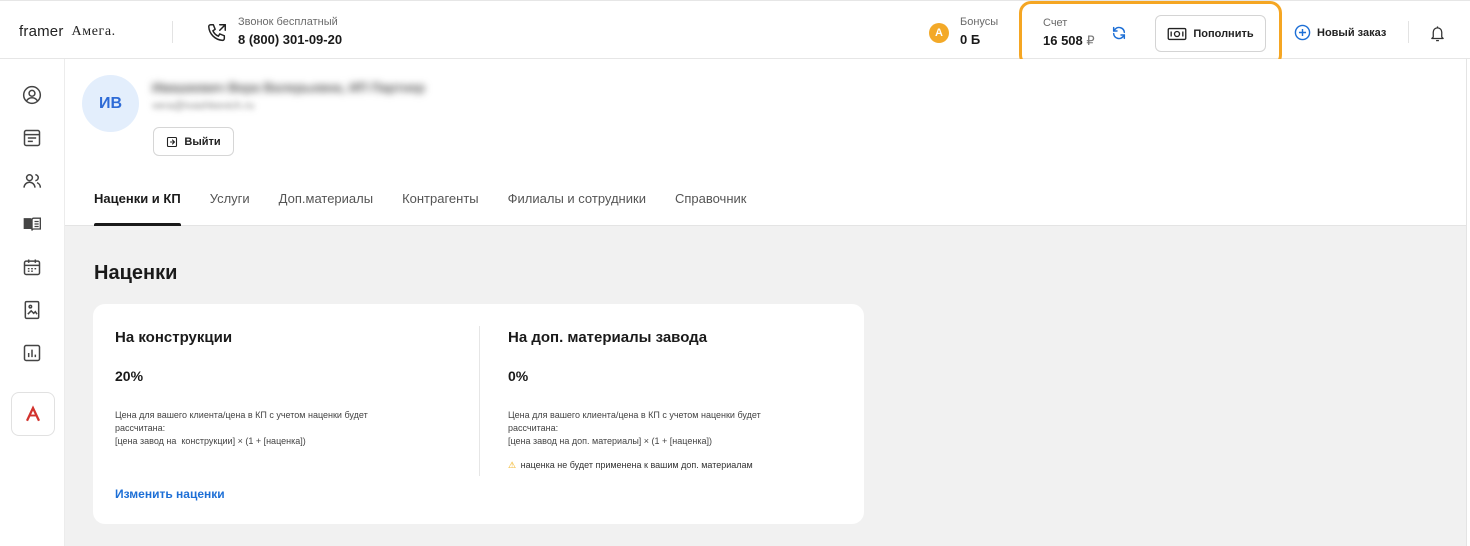 Image resolution: width=1470 pixels, height=546 pixels. I want to click on bonus-coin-icon: A, so click(939, 33).